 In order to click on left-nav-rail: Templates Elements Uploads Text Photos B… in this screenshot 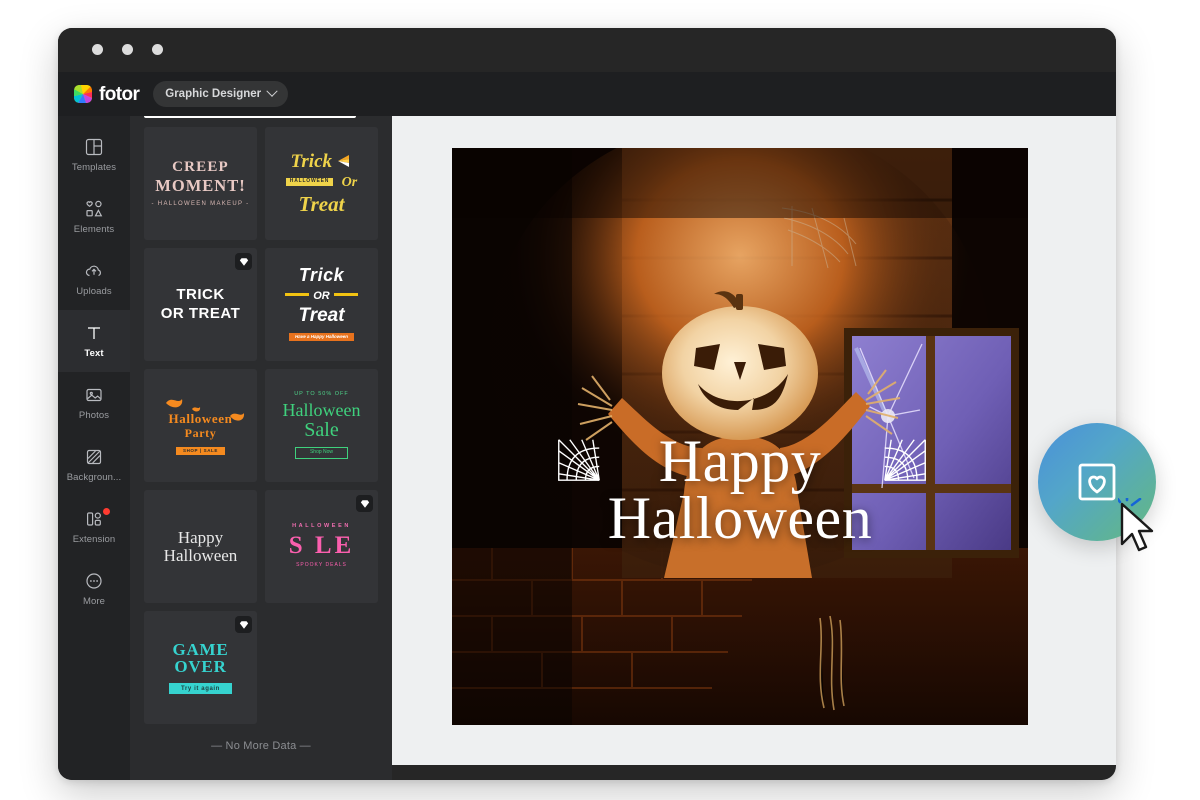, I will do `click(94, 448)`.